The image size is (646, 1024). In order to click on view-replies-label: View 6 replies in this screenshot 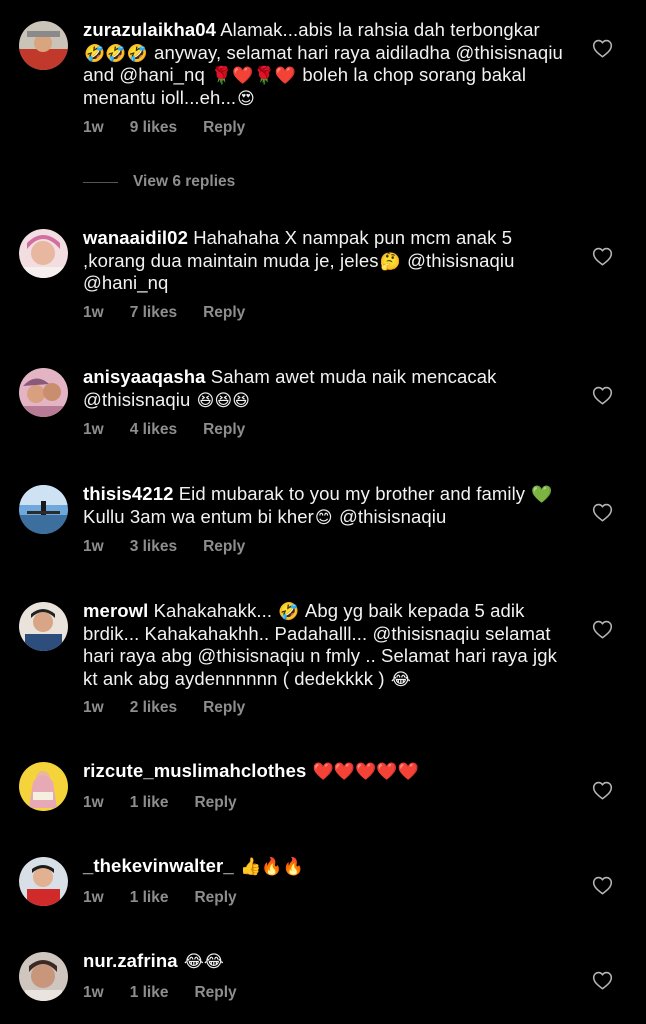, I will do `click(184, 181)`.